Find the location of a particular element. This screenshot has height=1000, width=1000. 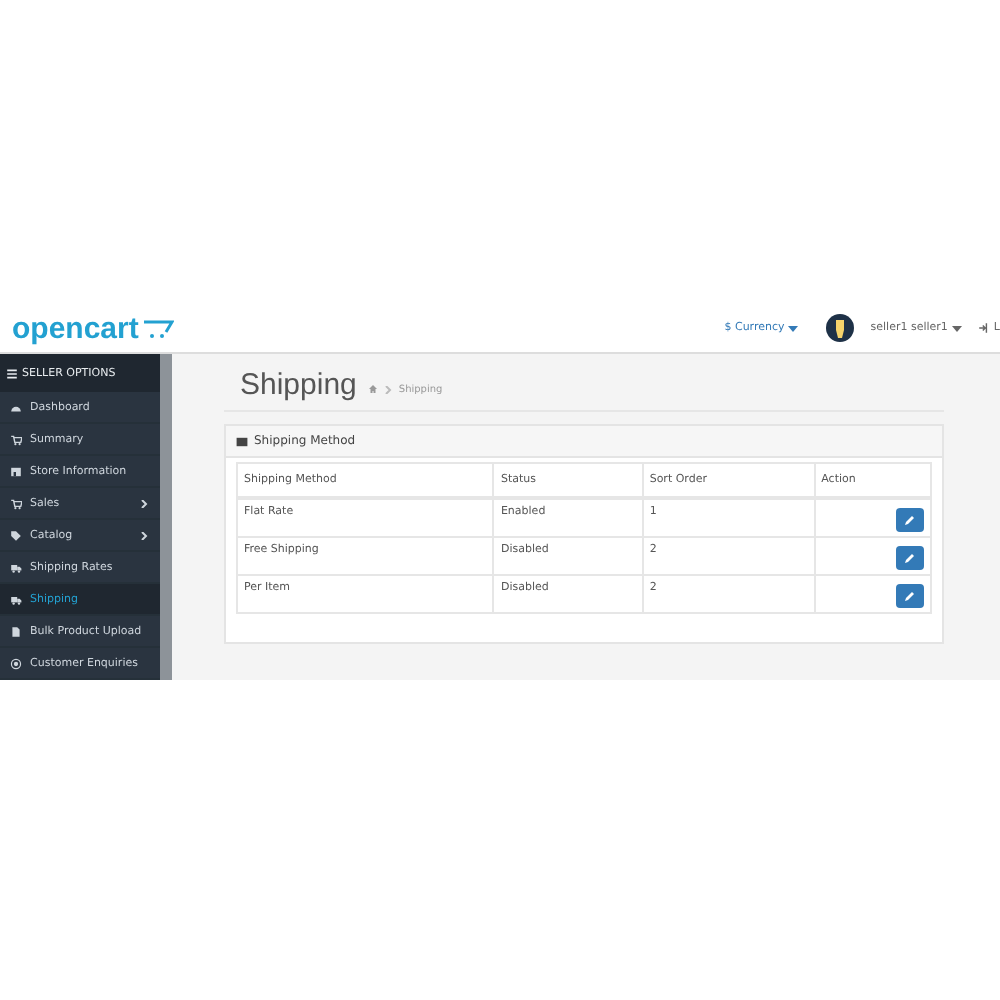

avatar-icon is located at coordinates (840, 328).